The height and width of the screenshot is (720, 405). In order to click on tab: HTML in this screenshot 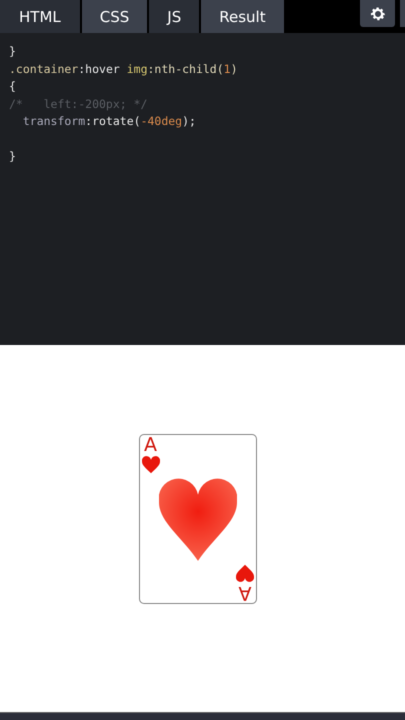, I will do `click(40, 16)`.